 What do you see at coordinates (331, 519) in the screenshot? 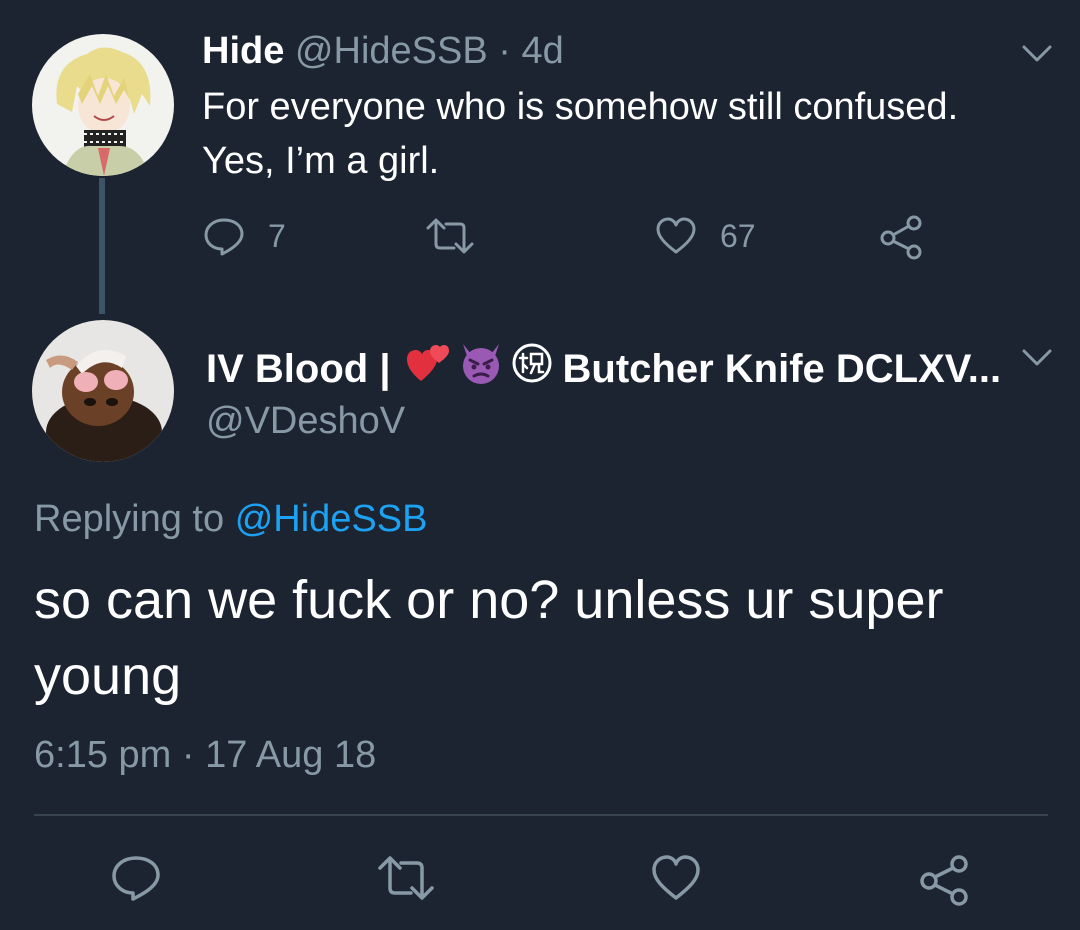
I see `replying-to-handle-link: @HideSSB` at bounding box center [331, 519].